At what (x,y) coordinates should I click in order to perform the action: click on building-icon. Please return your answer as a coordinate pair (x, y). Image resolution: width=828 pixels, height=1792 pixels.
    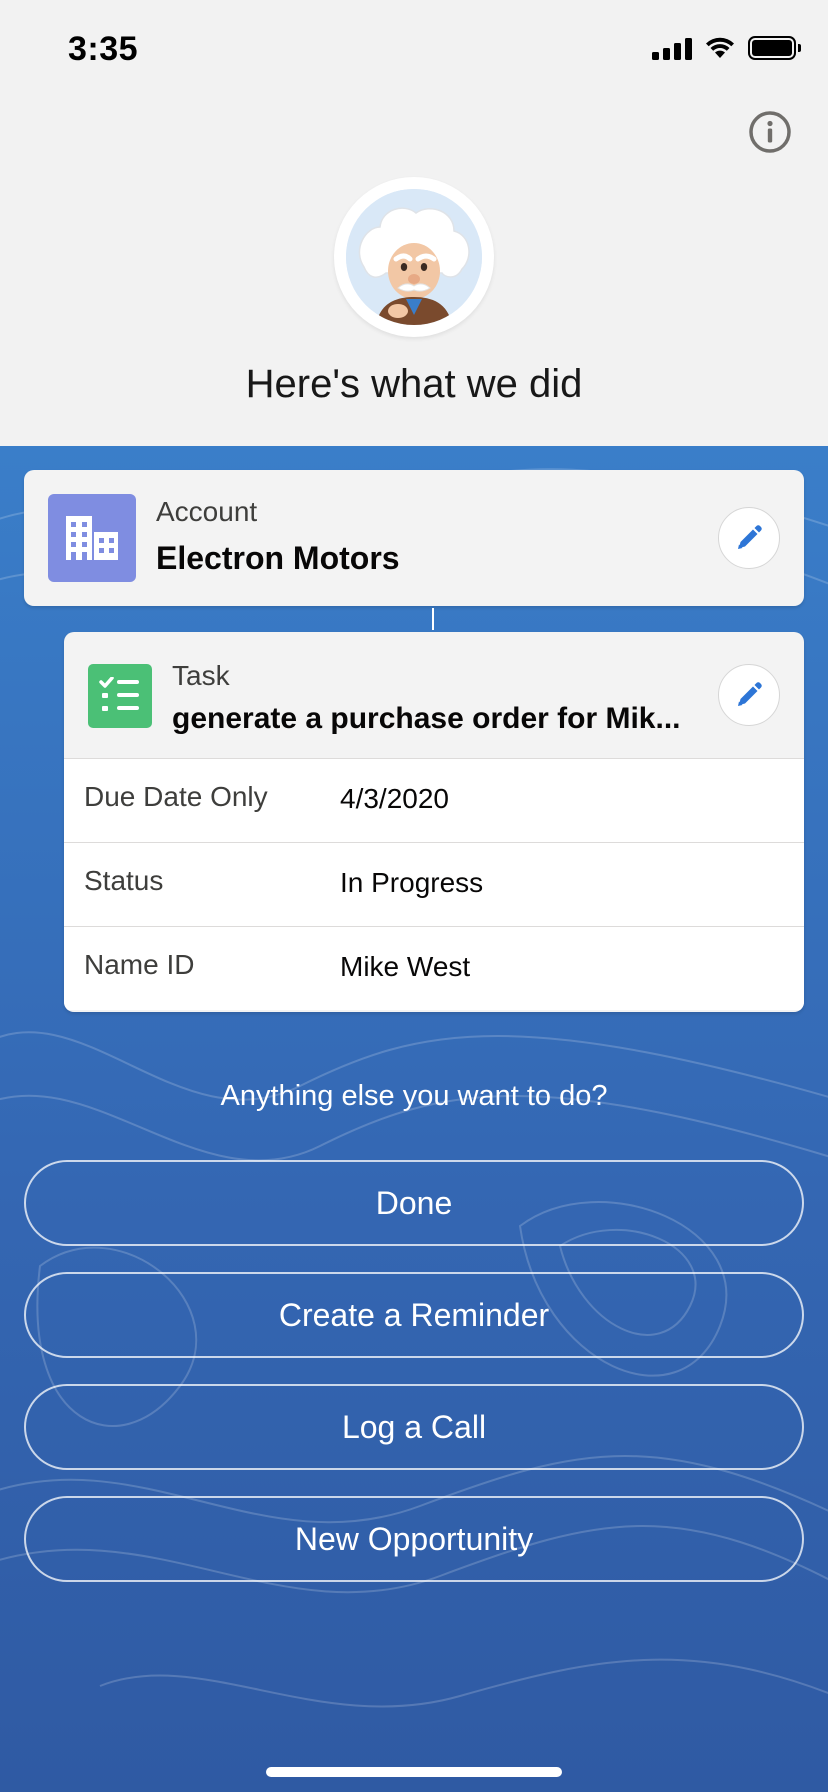
    Looking at the image, I should click on (92, 538).